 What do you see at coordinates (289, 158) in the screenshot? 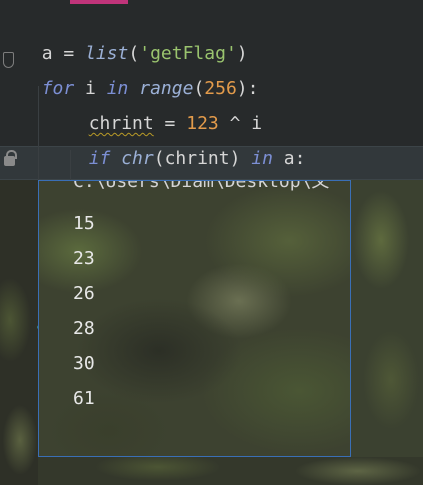
I see `code-token: a:` at bounding box center [289, 158].